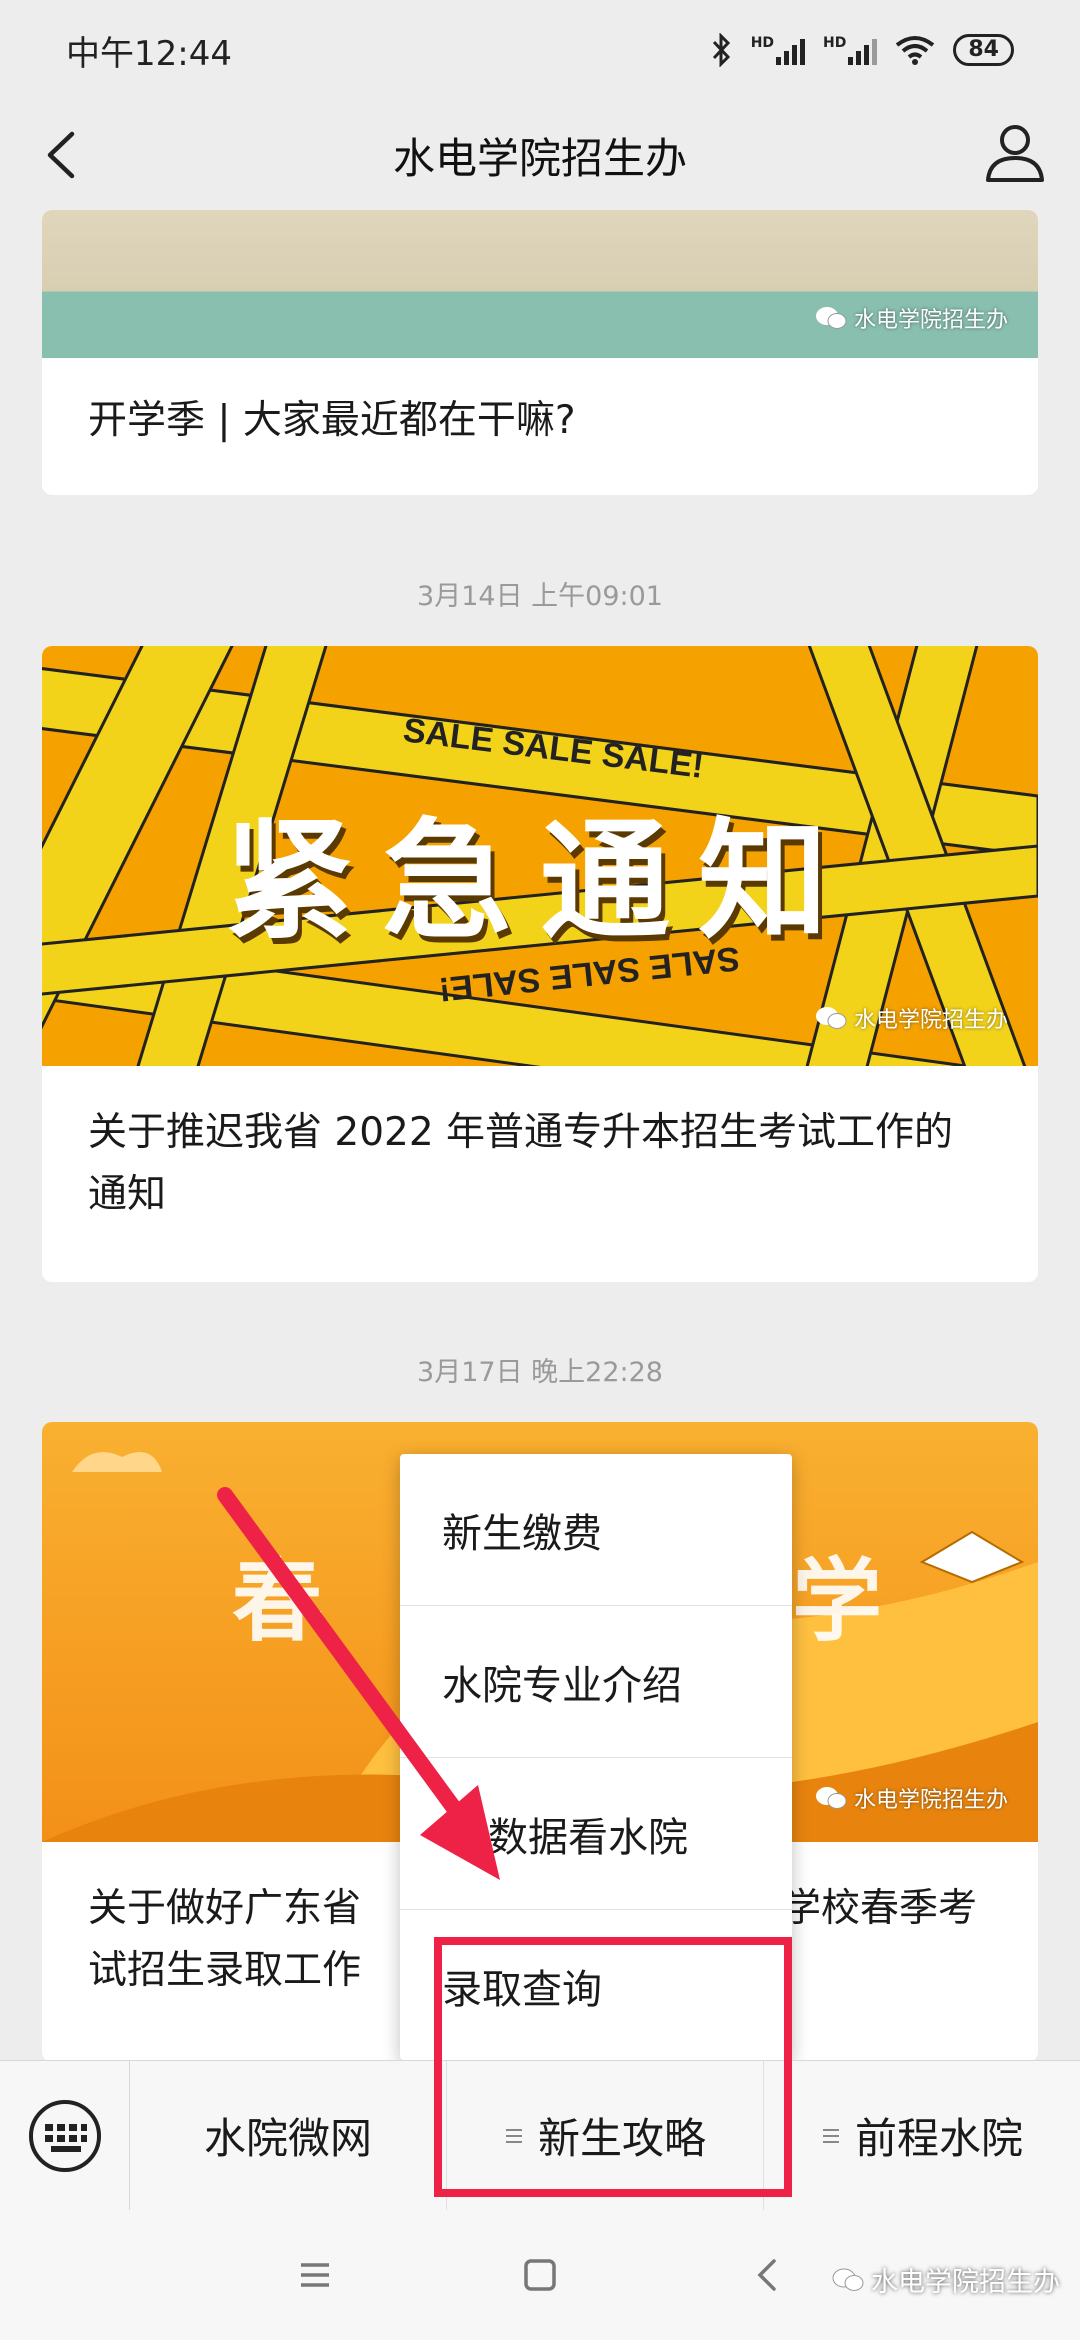  I want to click on article-title-3-right: 学校春季考, so click(880, 1908).